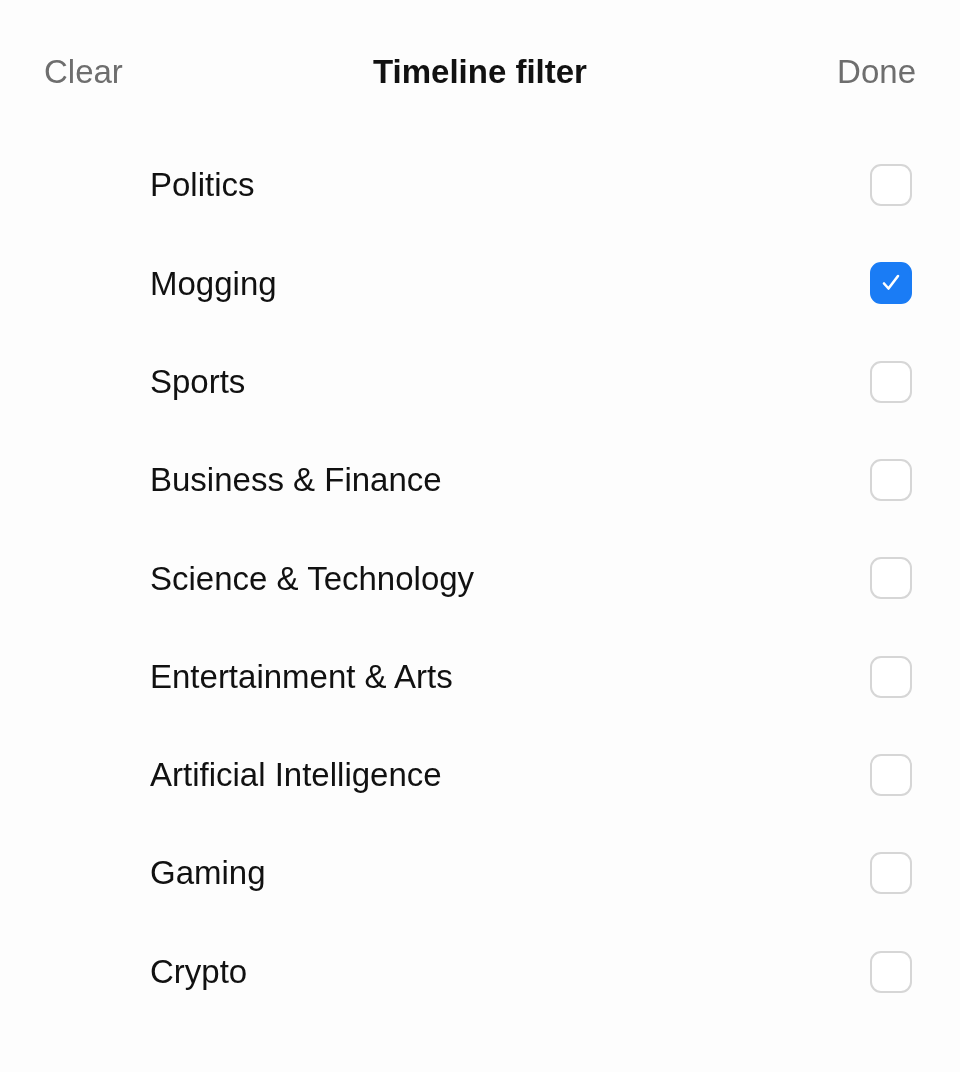 This screenshot has height=1072, width=960. Describe the element at coordinates (480, 72) in the screenshot. I see `screen-title: Timeline filter` at that location.